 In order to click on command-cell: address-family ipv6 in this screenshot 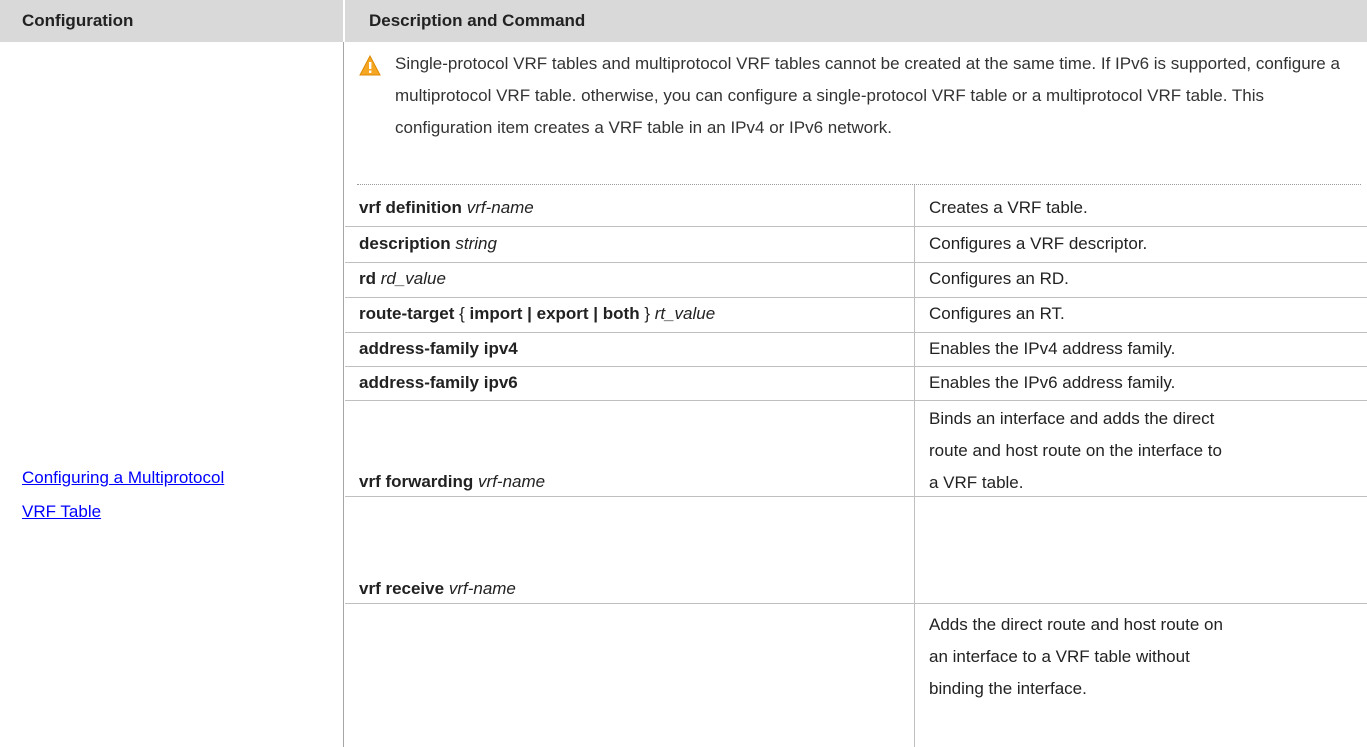, I will do `click(621, 383)`.